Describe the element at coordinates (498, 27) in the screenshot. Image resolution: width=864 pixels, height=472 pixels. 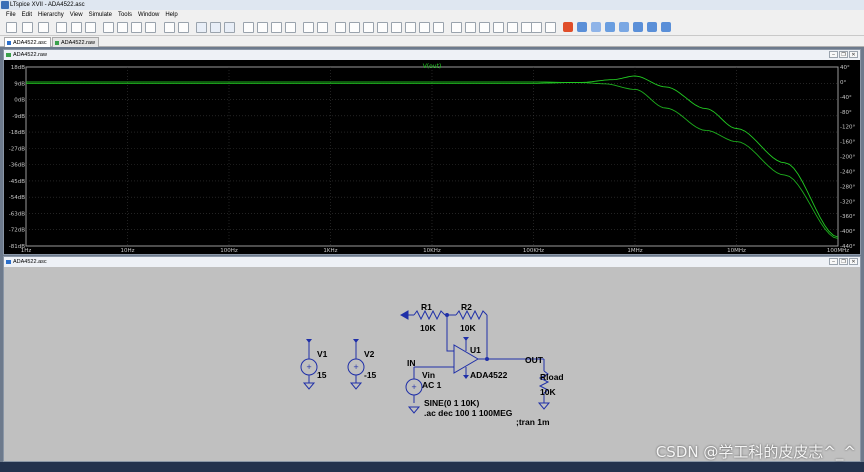
I see `redo-icon` at that location.